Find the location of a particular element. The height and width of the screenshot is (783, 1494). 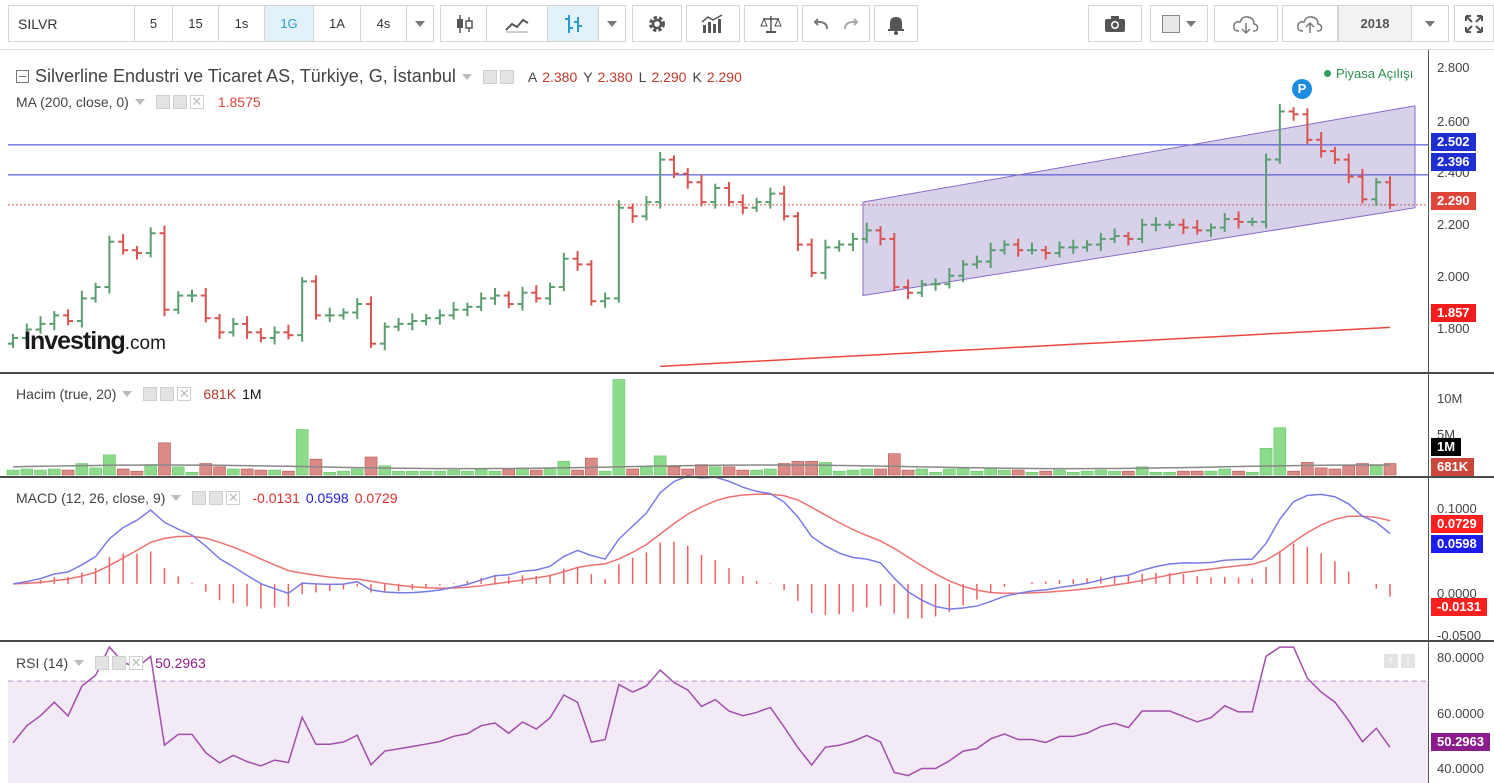

interval-15-button: 15 is located at coordinates (195, 23).